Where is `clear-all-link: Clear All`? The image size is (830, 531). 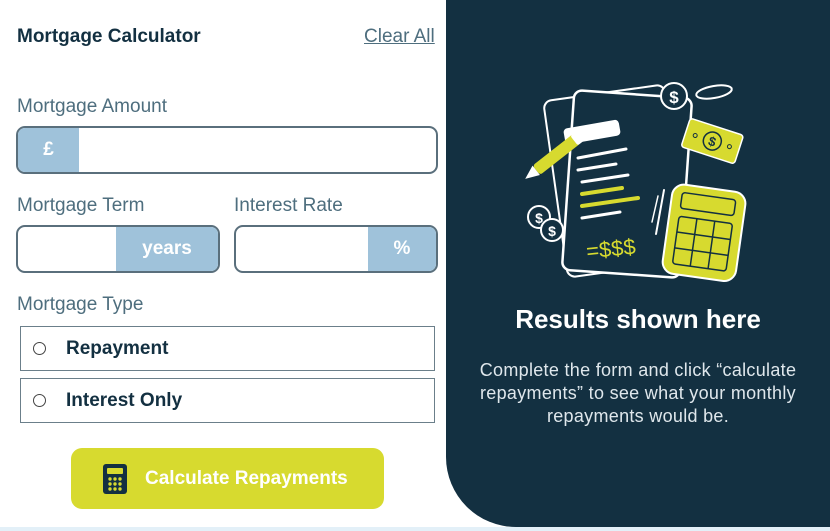 clear-all-link: Clear All is located at coordinates (399, 37).